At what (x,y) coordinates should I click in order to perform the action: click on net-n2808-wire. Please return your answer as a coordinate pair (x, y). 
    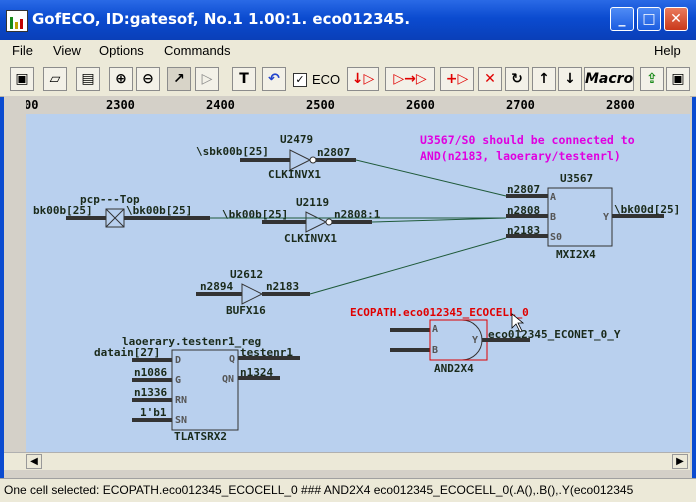
    Looking at the image, I should click on (439, 220).